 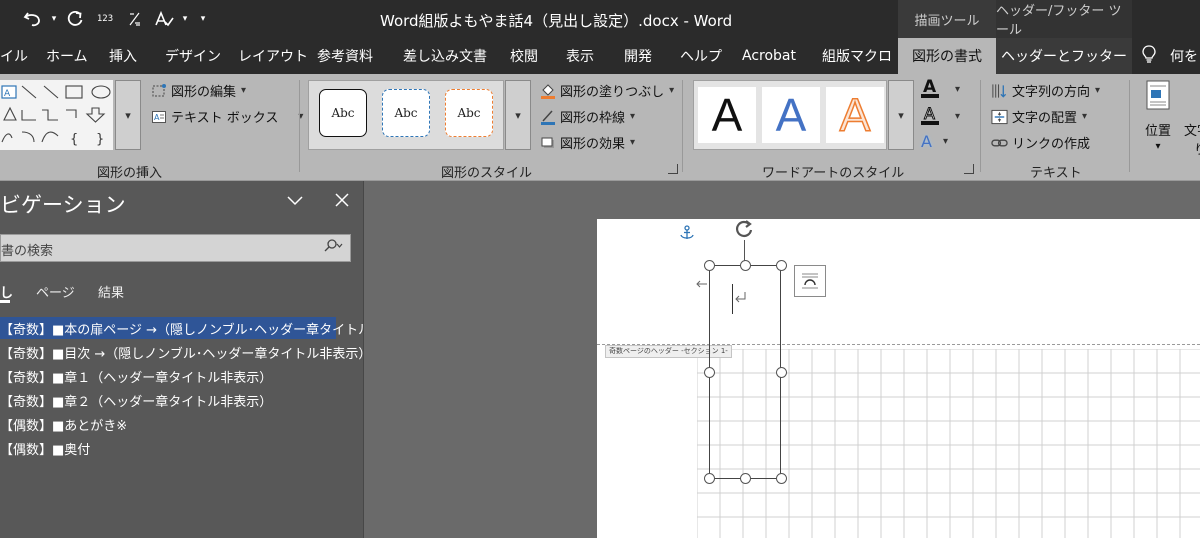 I want to click on tab-references: 参考資料, so click(x=345, y=56).